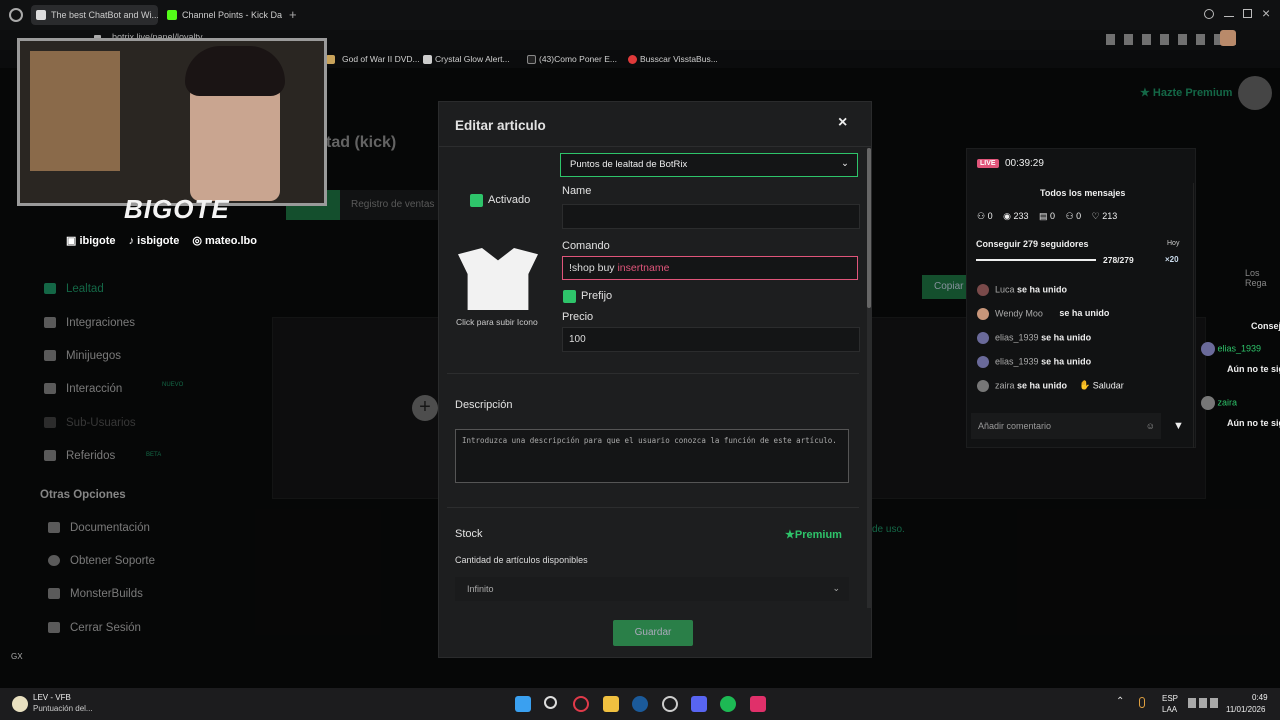  Describe the element at coordinates (20, 704) in the screenshot. I see `weather-icon` at that location.